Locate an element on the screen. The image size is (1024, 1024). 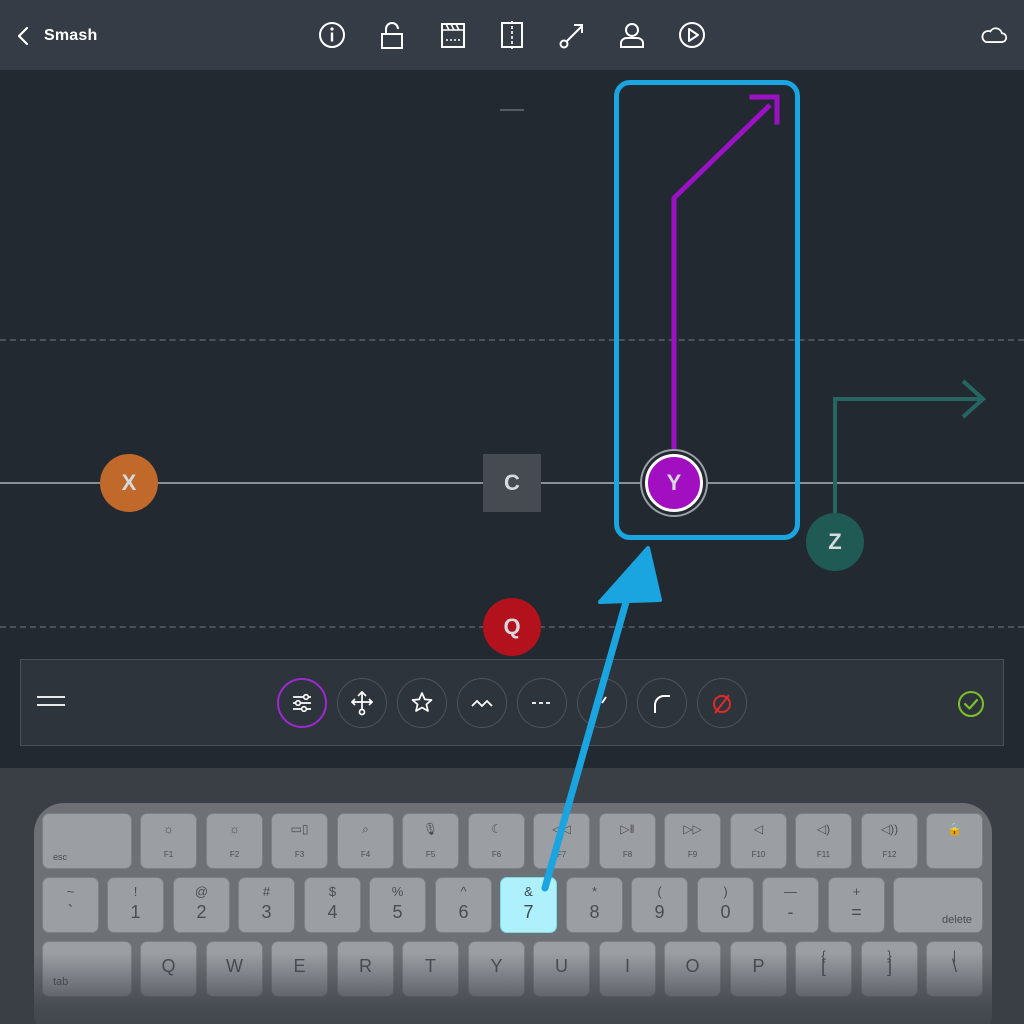
play-icon is located at coordinates (692, 35).